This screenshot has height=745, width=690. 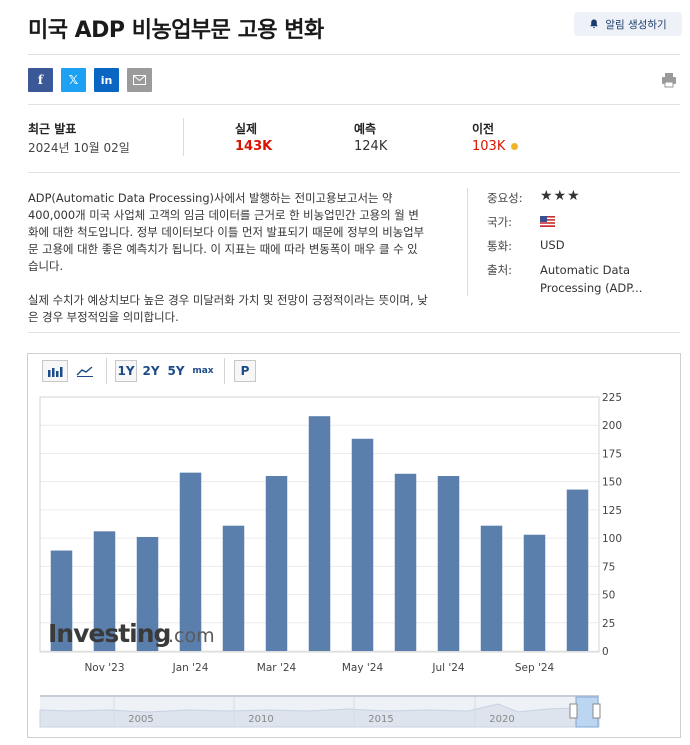 I want to click on source-line: Automatic Data, so click(x=585, y=270).